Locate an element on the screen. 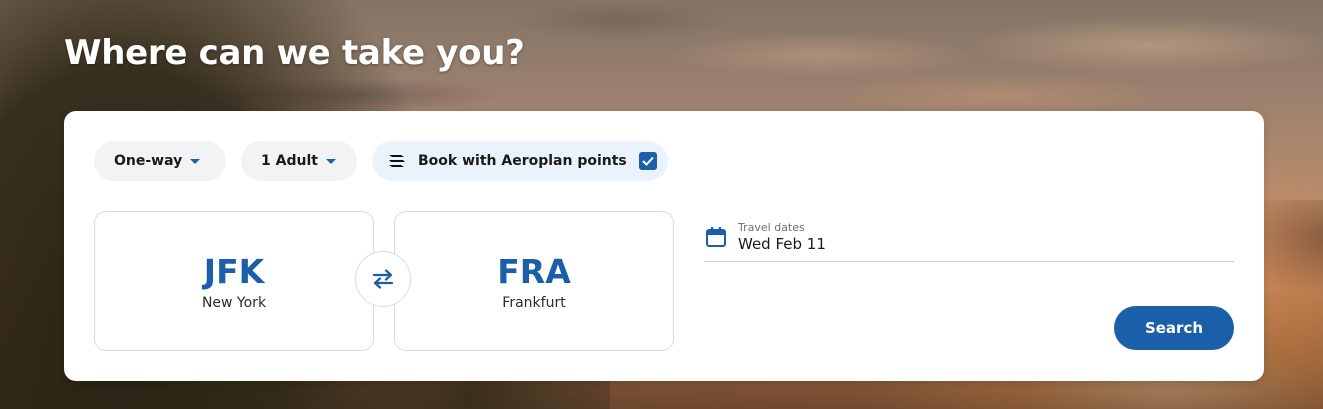 The height and width of the screenshot is (409, 1323). swap-airports-button is located at coordinates (383, 279).